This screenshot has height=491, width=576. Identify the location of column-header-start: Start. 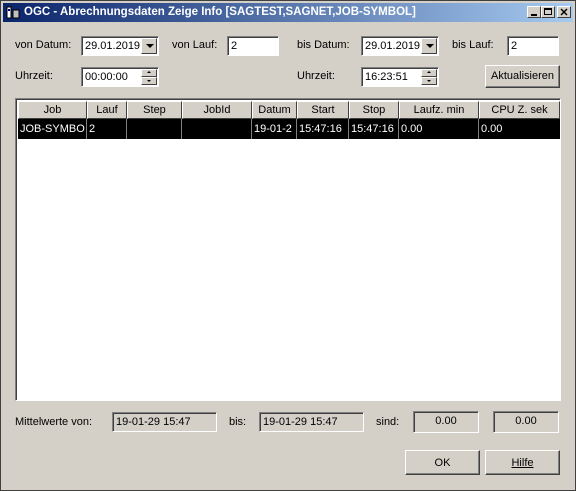
(323, 110).